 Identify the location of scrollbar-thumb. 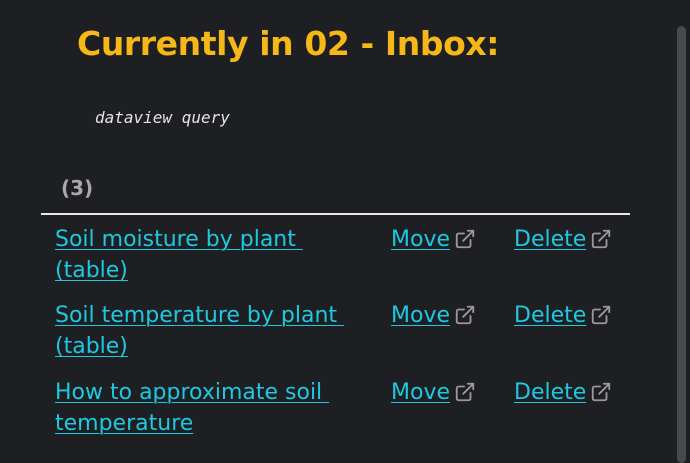
(681, 244).